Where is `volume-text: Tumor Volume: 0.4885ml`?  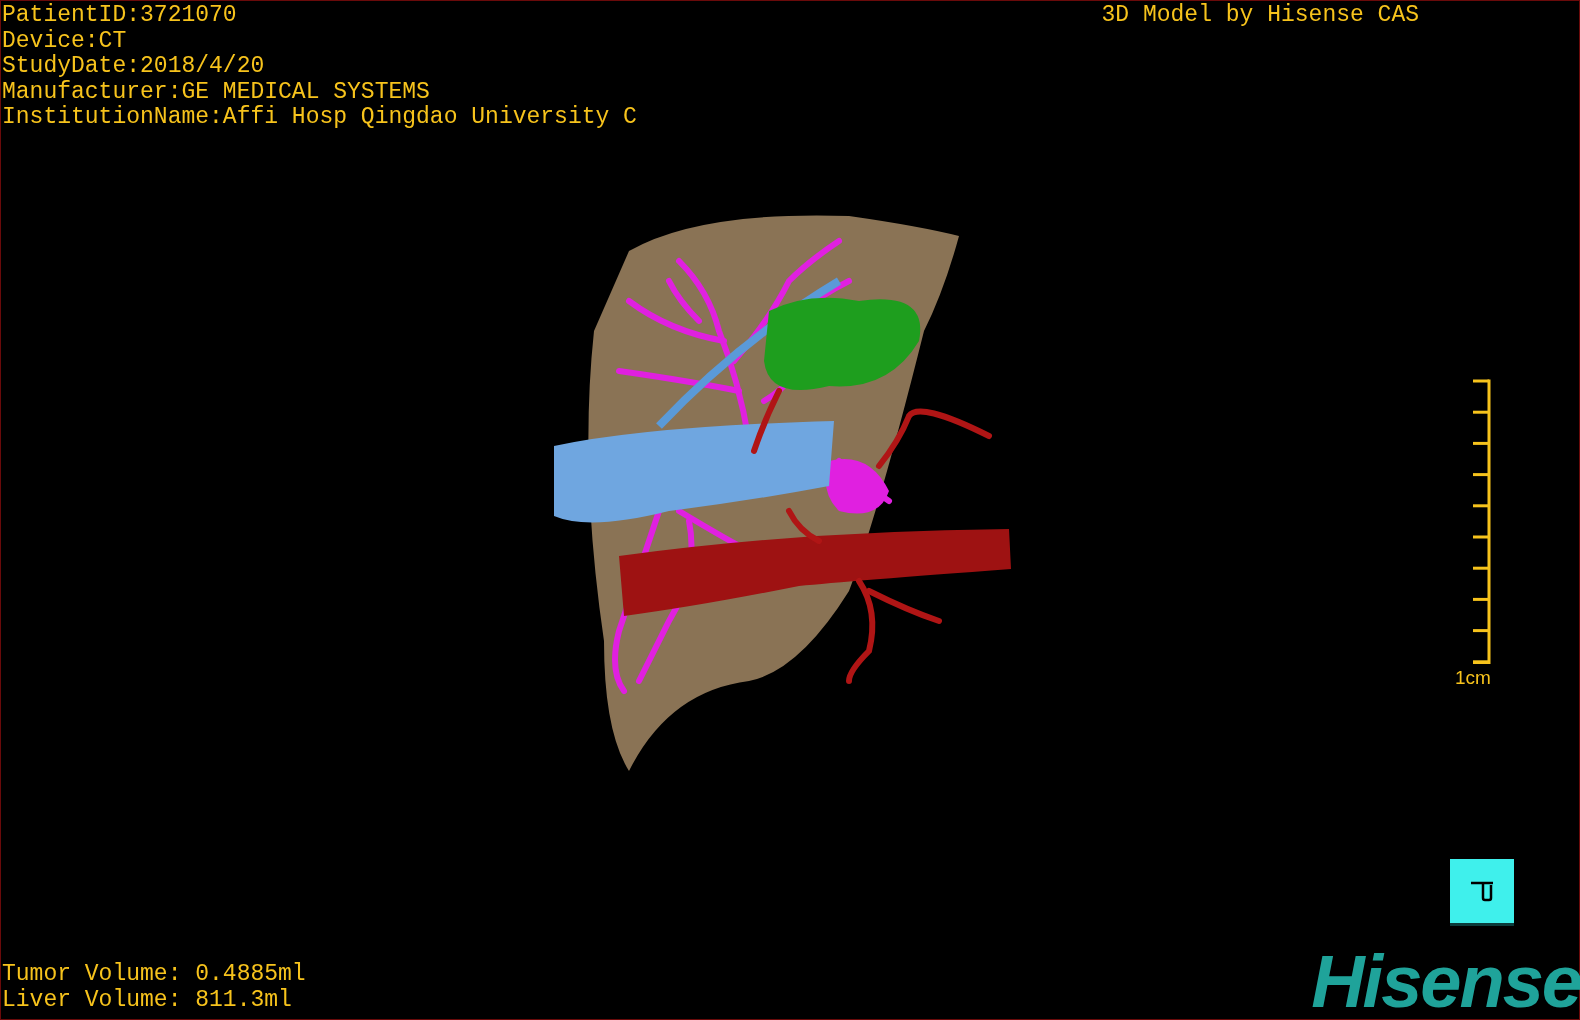 volume-text: Tumor Volume: 0.4885ml is located at coordinates (154, 975).